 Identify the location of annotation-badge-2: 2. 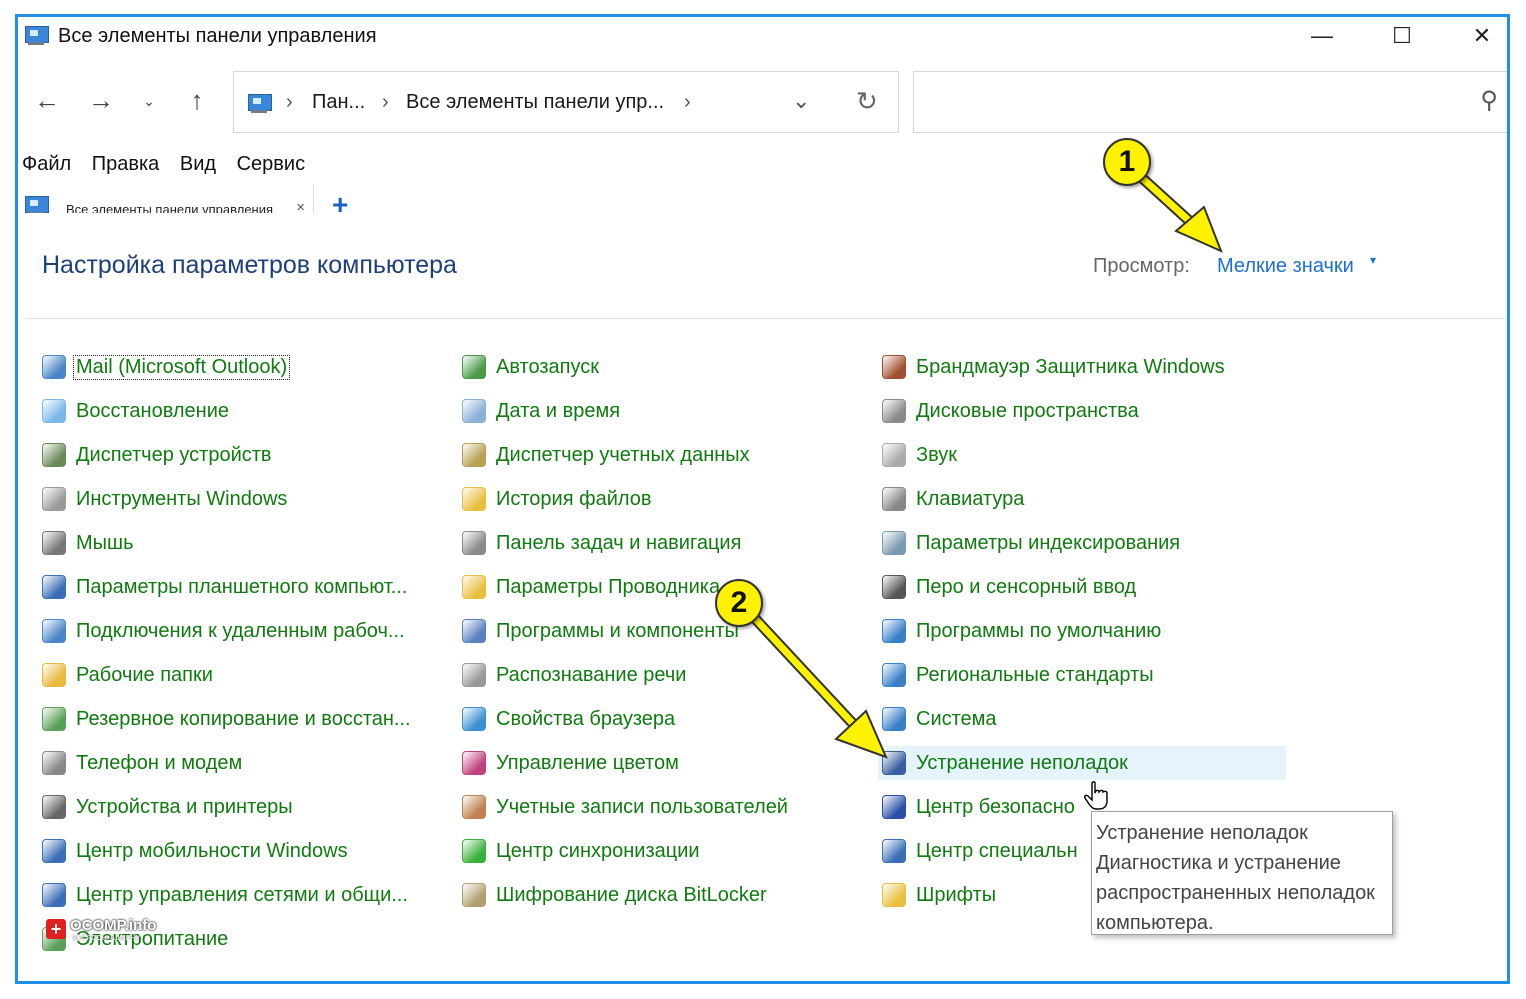
(739, 603).